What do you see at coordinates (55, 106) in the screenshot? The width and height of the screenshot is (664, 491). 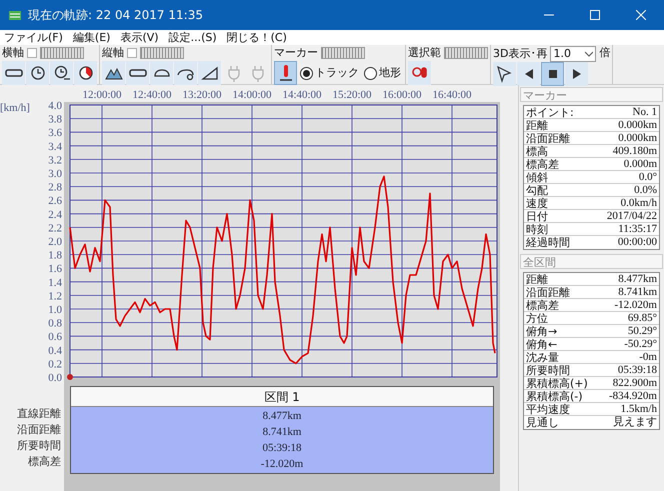 I see `y-tick-label: 4.0` at bounding box center [55, 106].